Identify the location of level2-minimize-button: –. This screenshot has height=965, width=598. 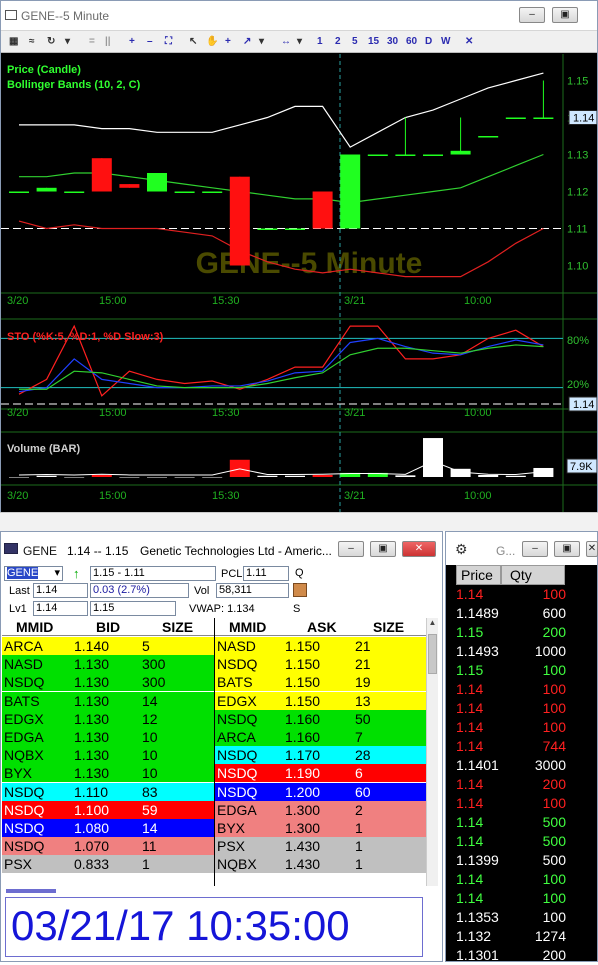
(351, 549).